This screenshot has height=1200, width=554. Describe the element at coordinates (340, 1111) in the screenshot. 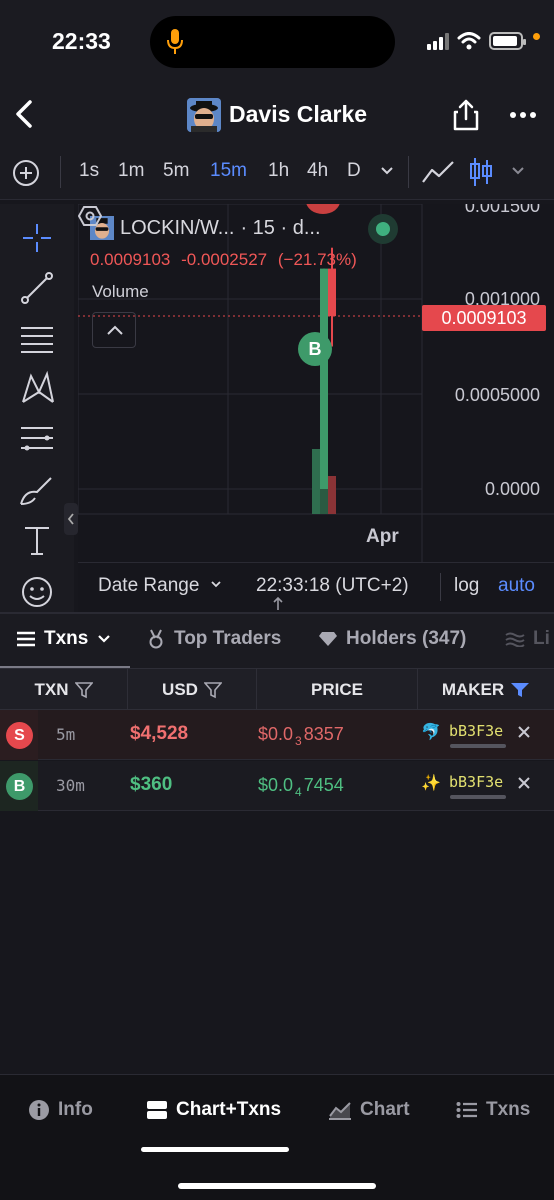

I see `chart-icon` at that location.